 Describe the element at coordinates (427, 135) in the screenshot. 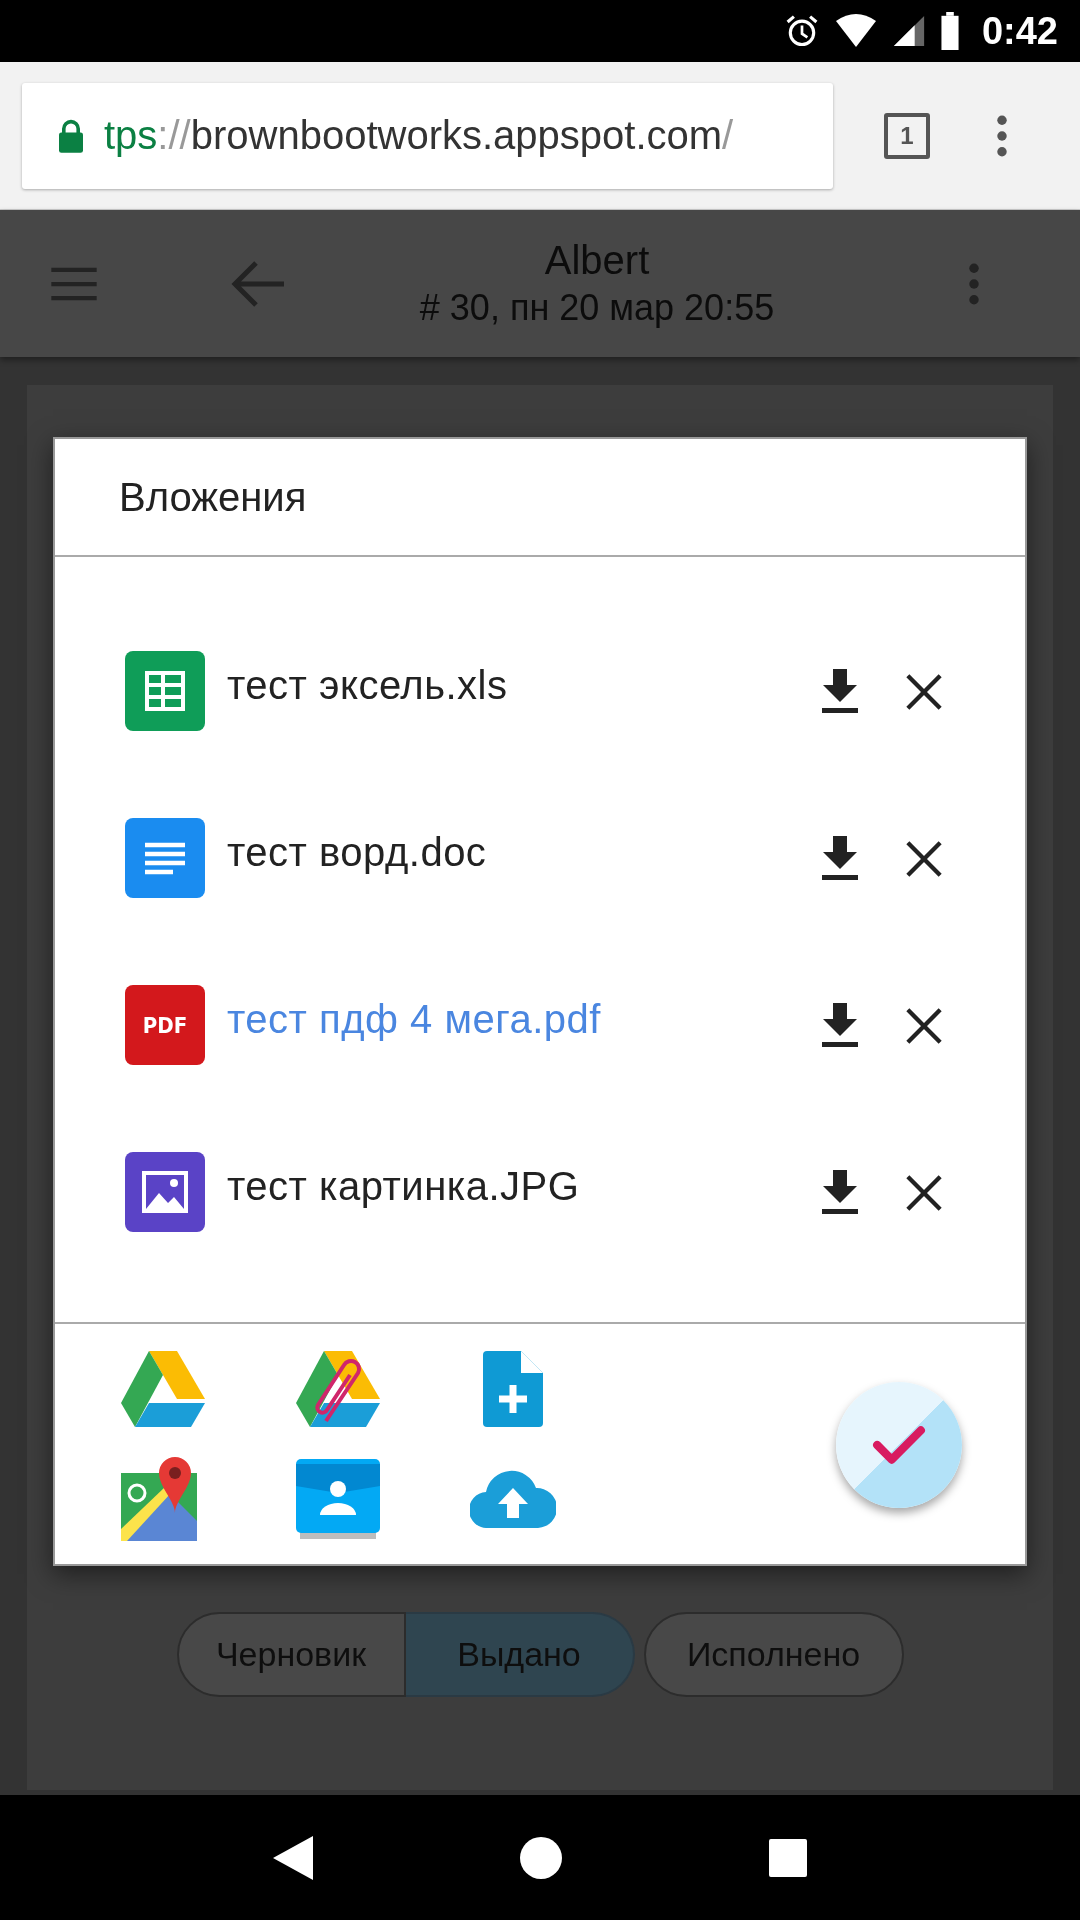

I see `address-bar: tps://brownbootworks.appspot.com/` at that location.